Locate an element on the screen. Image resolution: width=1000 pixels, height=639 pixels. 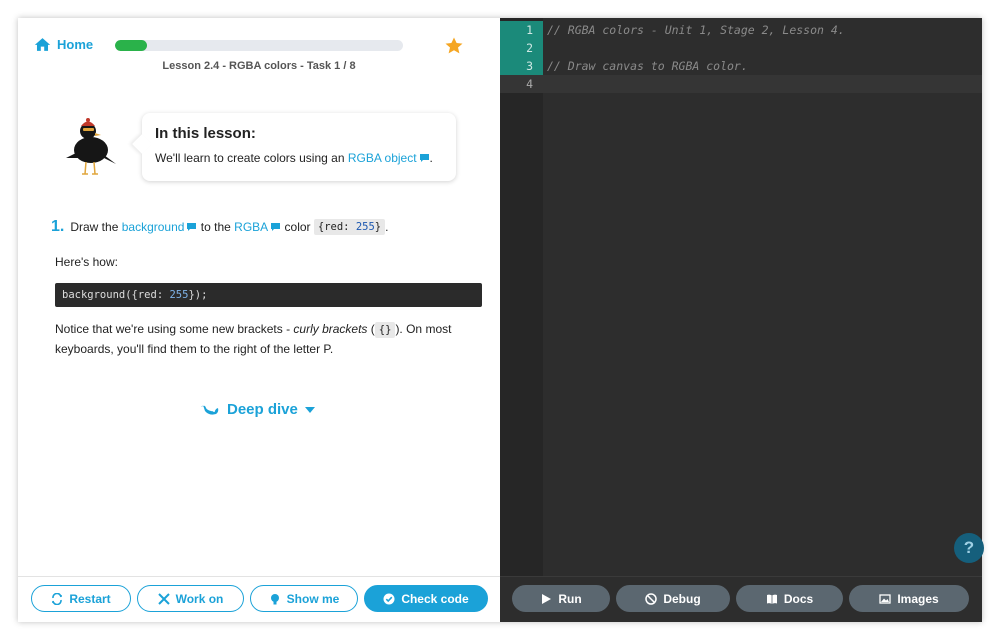
lesson-action-bar: Restart Work on Show me Check code is located at coordinates (259, 599).